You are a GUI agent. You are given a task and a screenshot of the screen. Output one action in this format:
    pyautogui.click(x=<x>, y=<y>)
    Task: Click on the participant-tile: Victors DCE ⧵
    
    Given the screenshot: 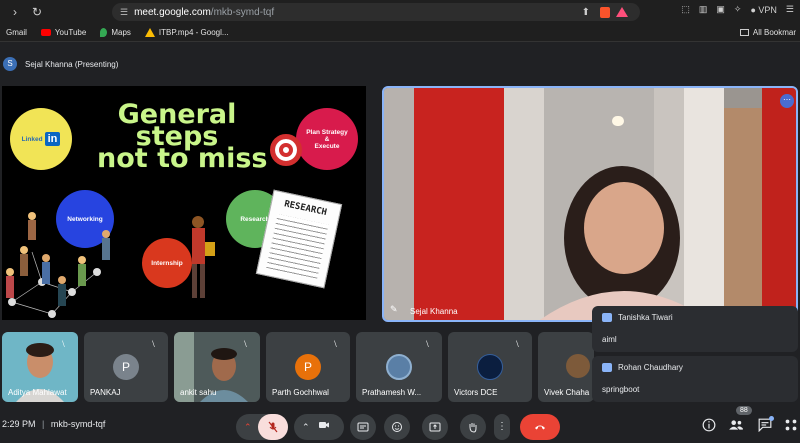 What is the action you would take?
    pyautogui.click(x=490, y=367)
    